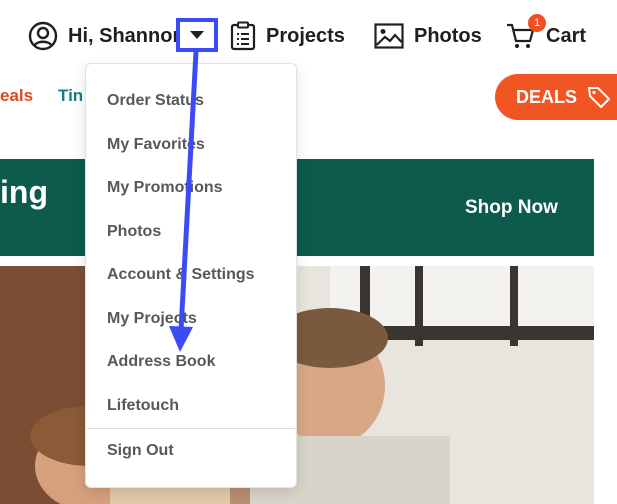 This screenshot has width=617, height=504. Describe the element at coordinates (547, 96) in the screenshot. I see `deals-label: DEALS` at that location.